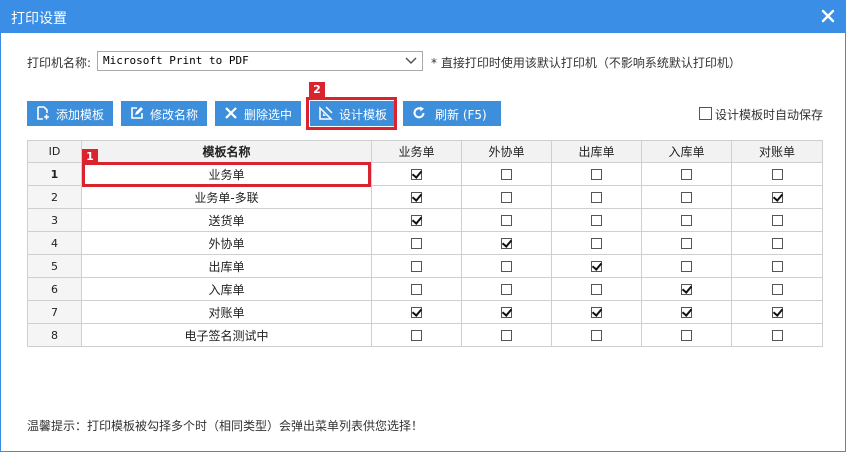  I want to click on table-row: 5 出库单, so click(425, 266).